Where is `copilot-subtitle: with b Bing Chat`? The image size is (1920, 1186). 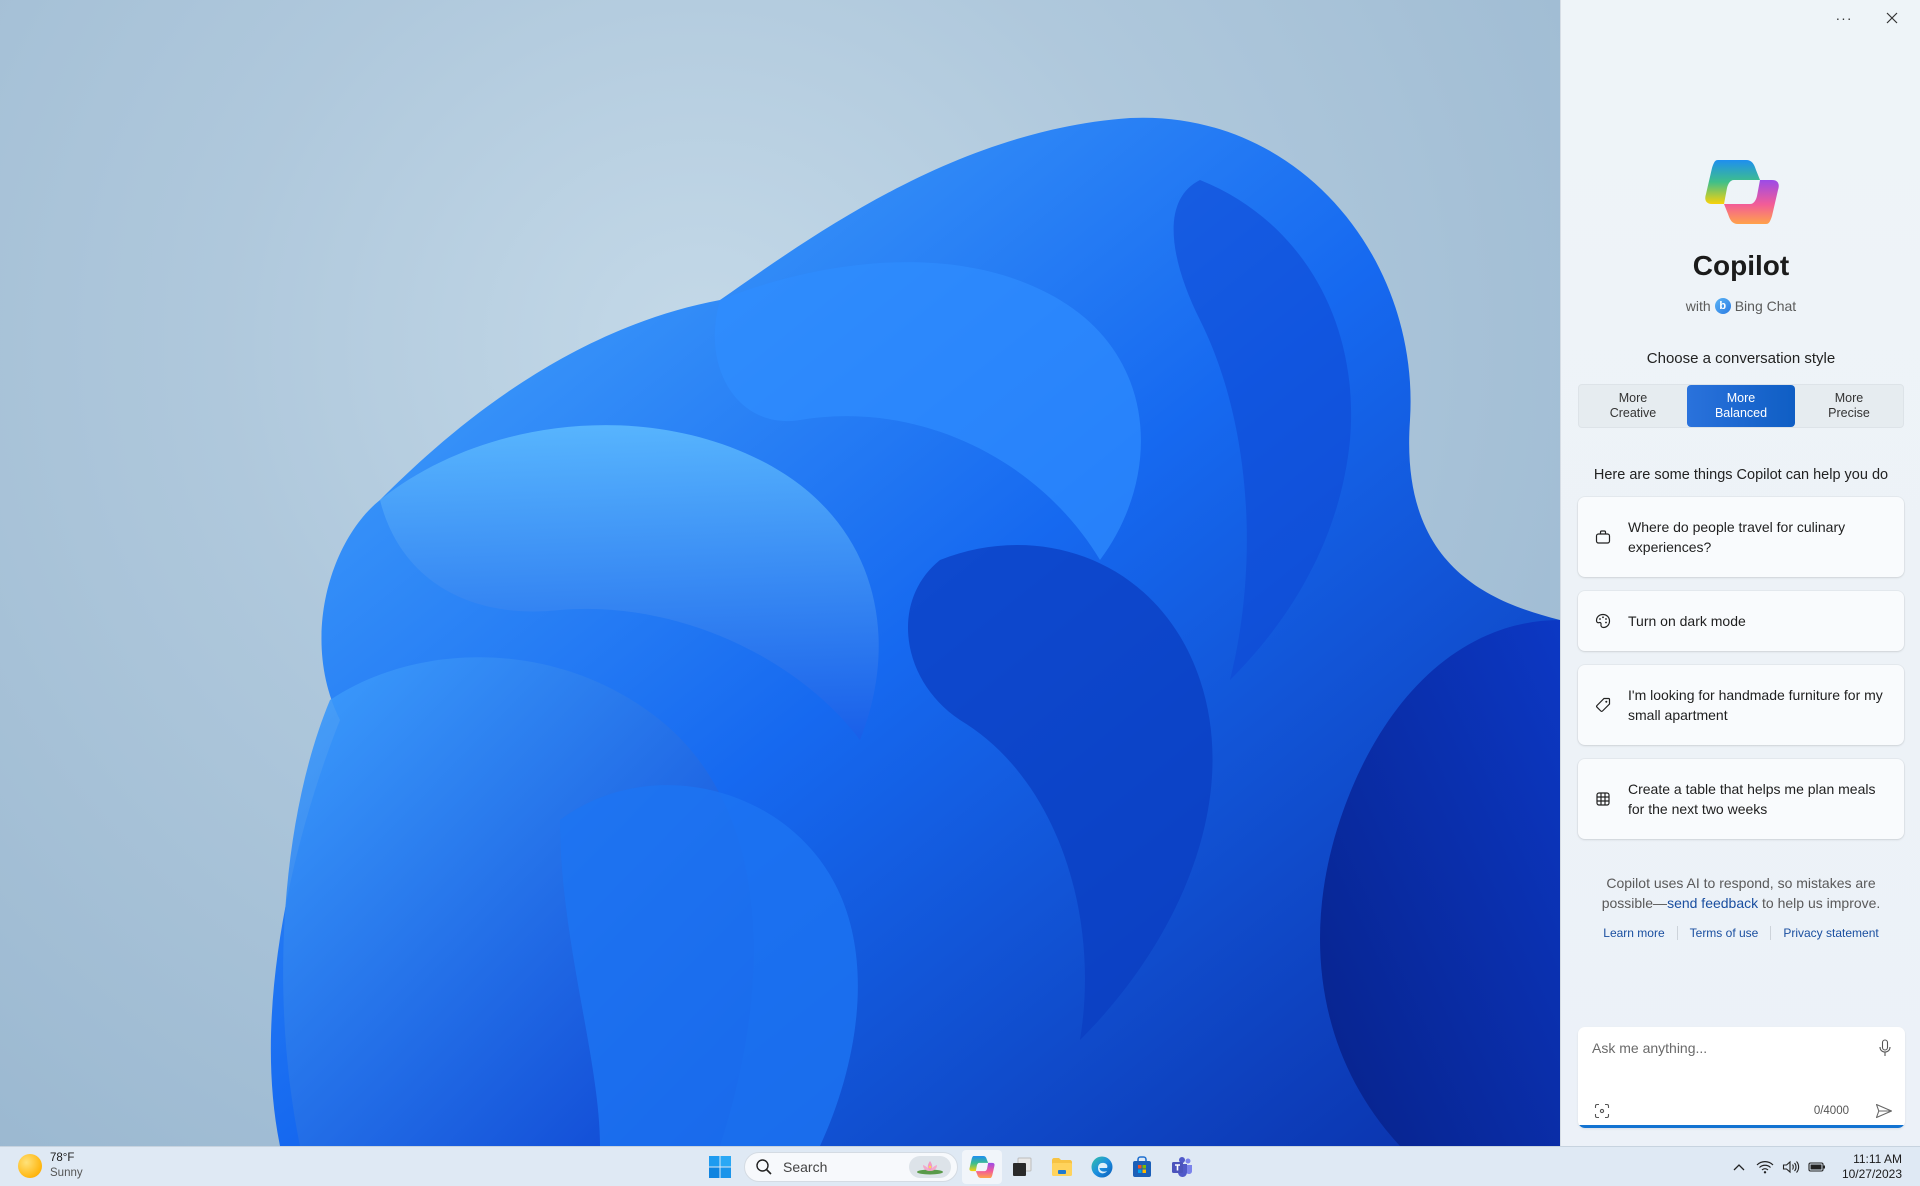
copilot-subtitle: with b Bing Chat is located at coordinates (1740, 306).